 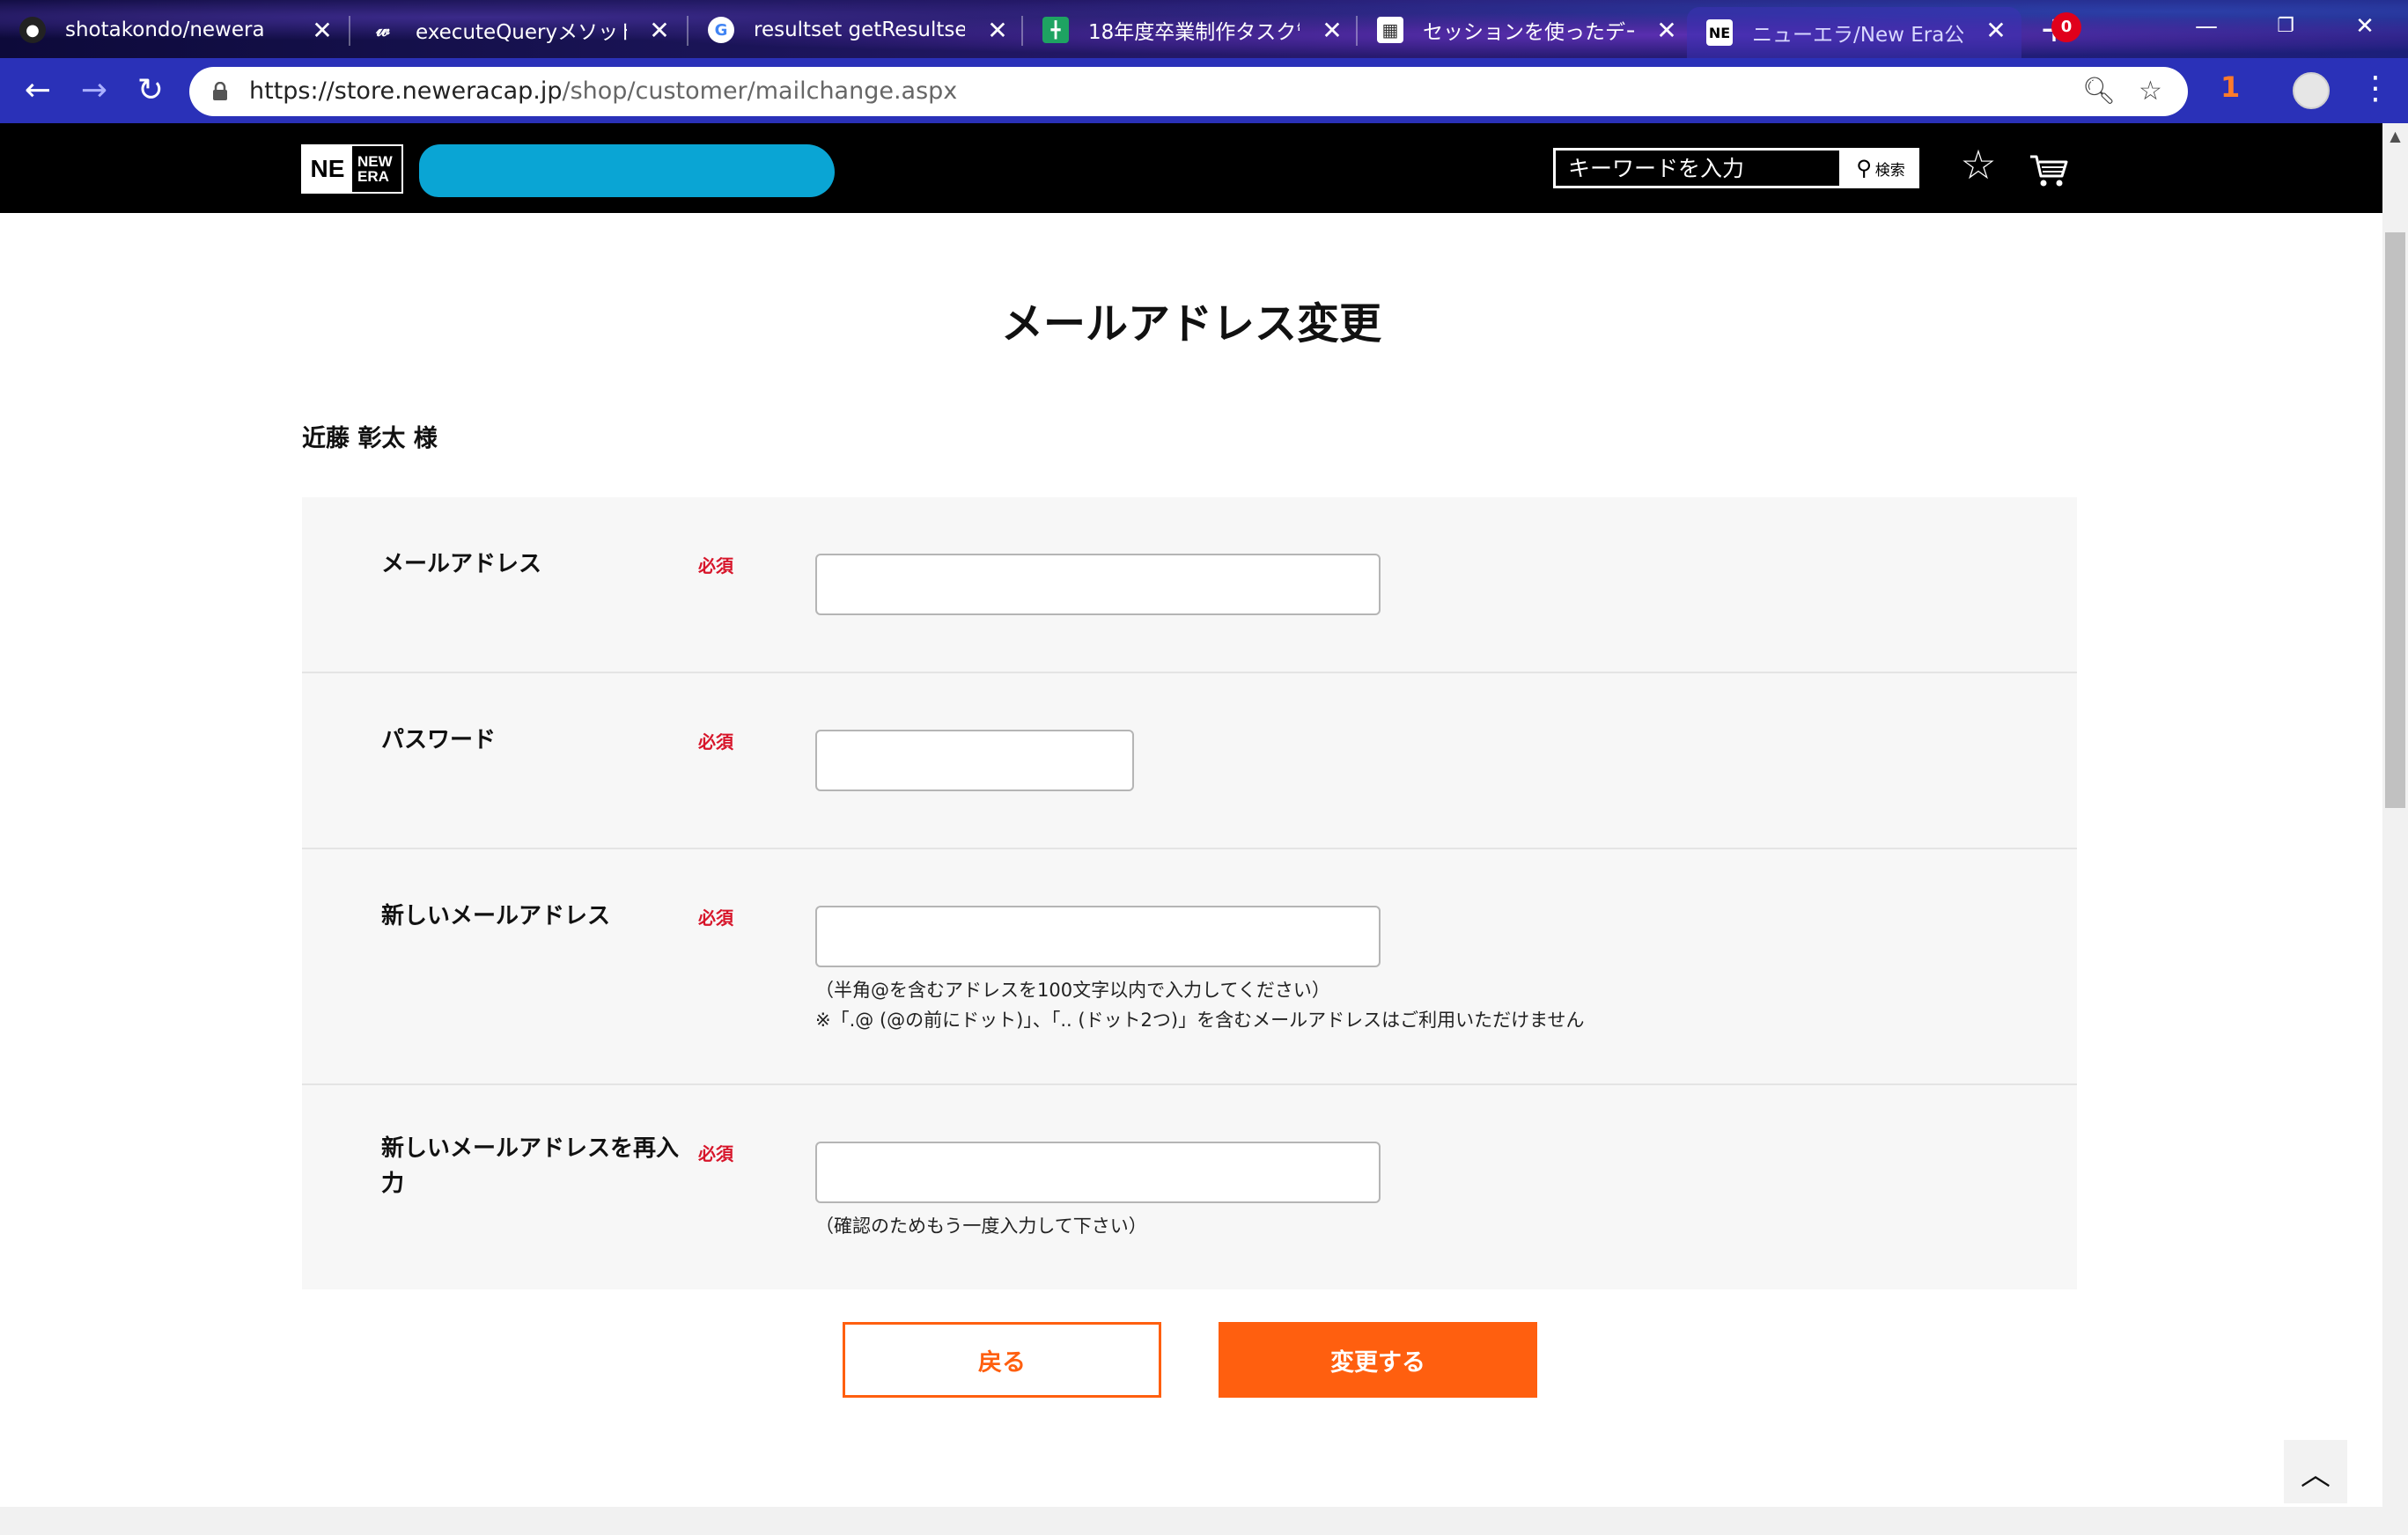 I want to click on field-label: 新しいメールアドレス, so click(x=496, y=916).